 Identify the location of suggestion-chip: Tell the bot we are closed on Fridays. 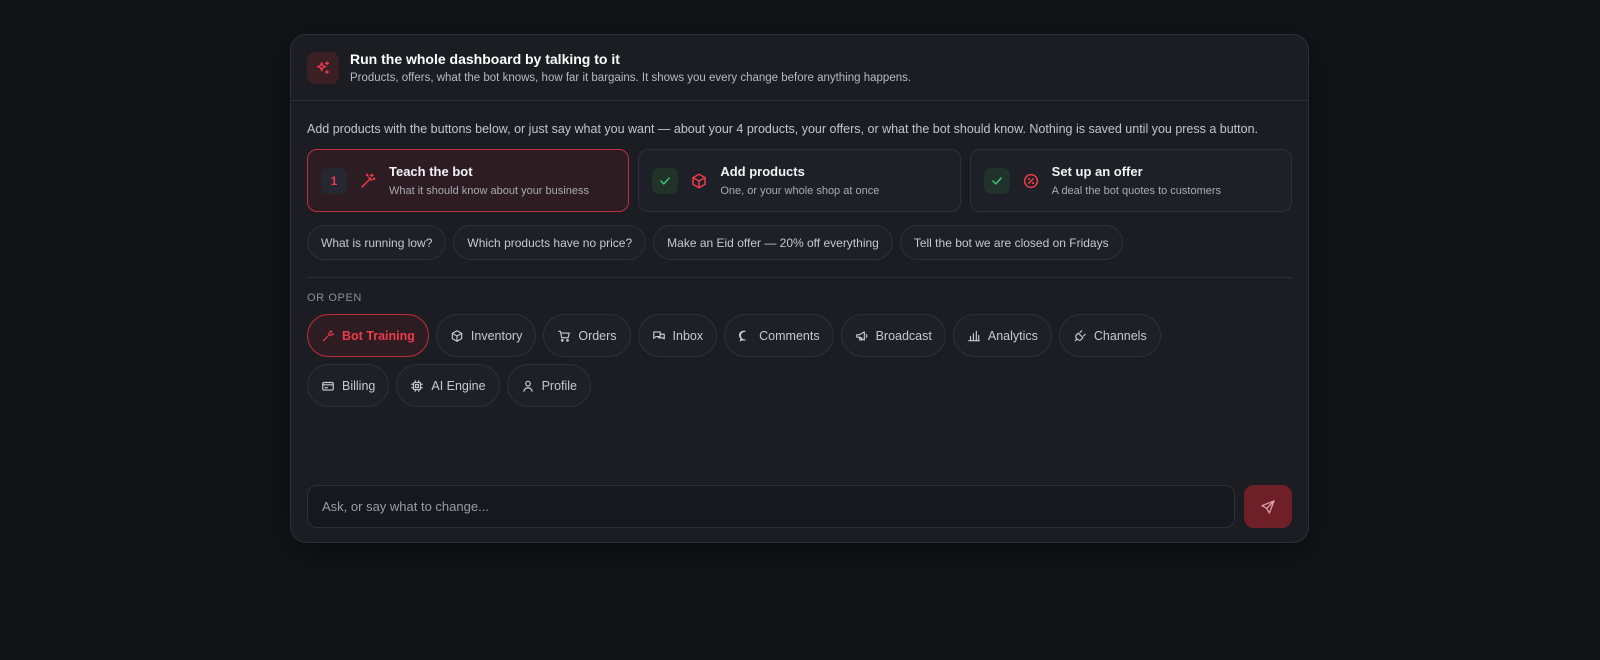
(1011, 242).